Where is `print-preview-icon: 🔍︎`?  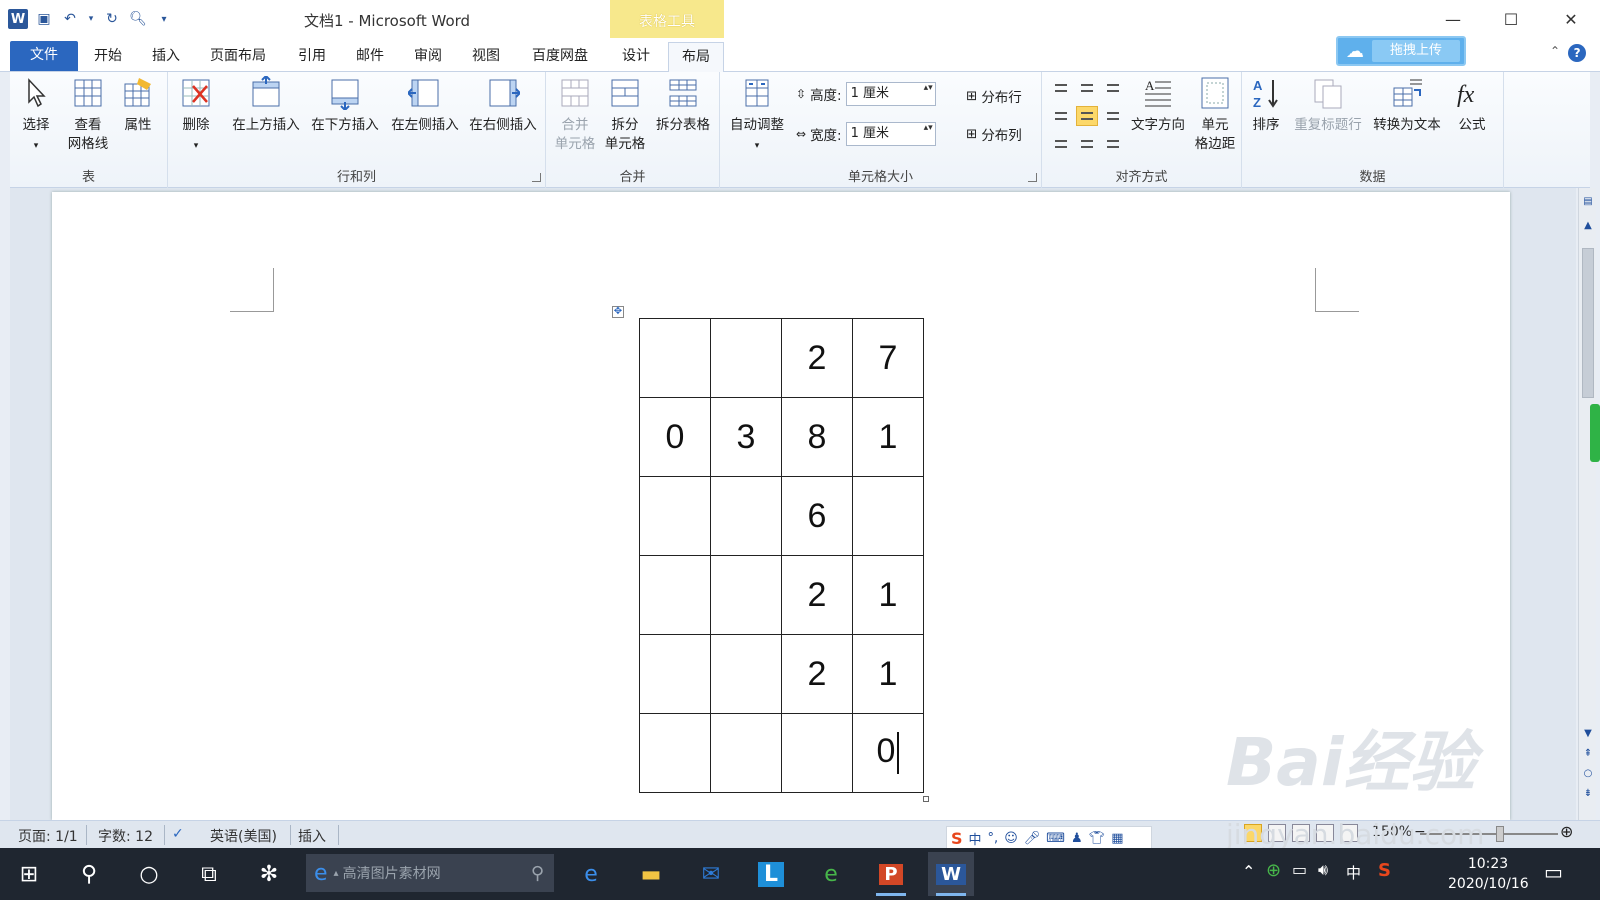
print-preview-icon: 🔍︎ is located at coordinates (138, 19).